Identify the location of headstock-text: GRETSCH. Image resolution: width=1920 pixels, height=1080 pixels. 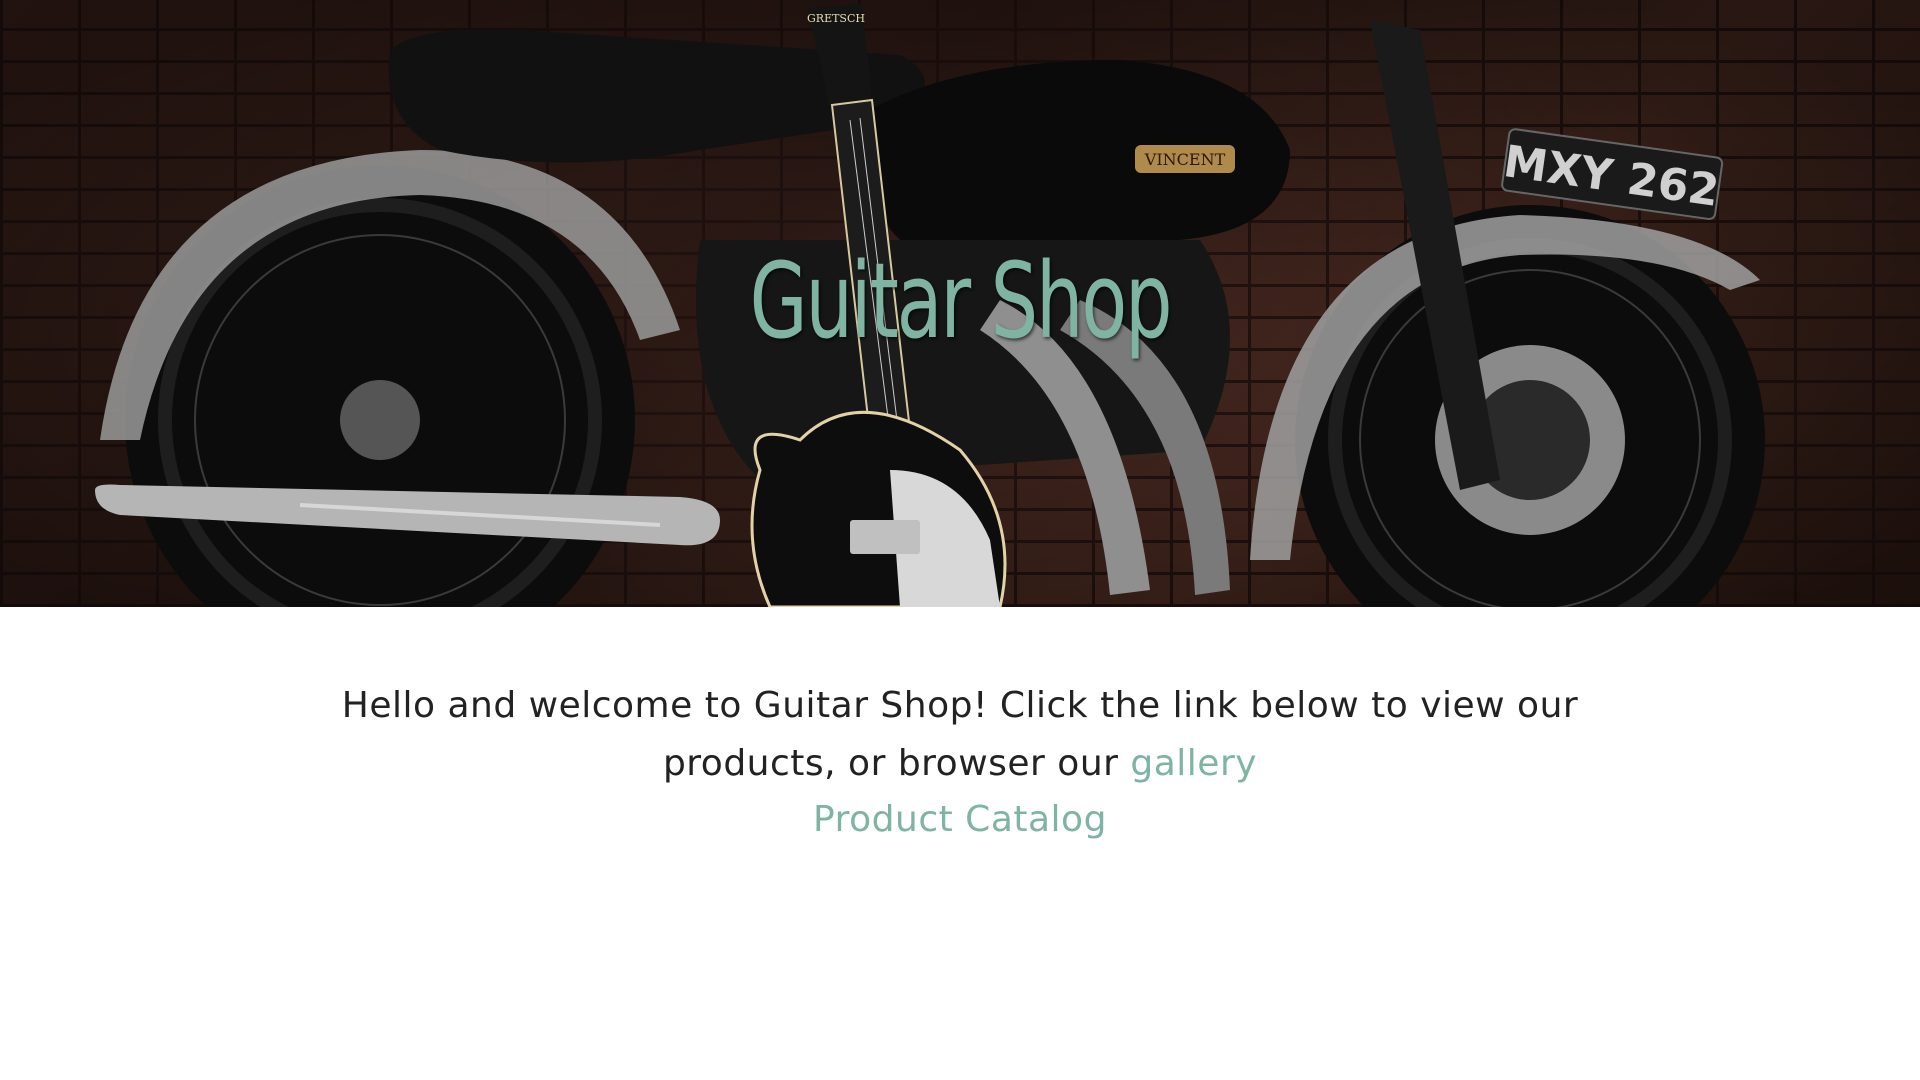
(836, 18).